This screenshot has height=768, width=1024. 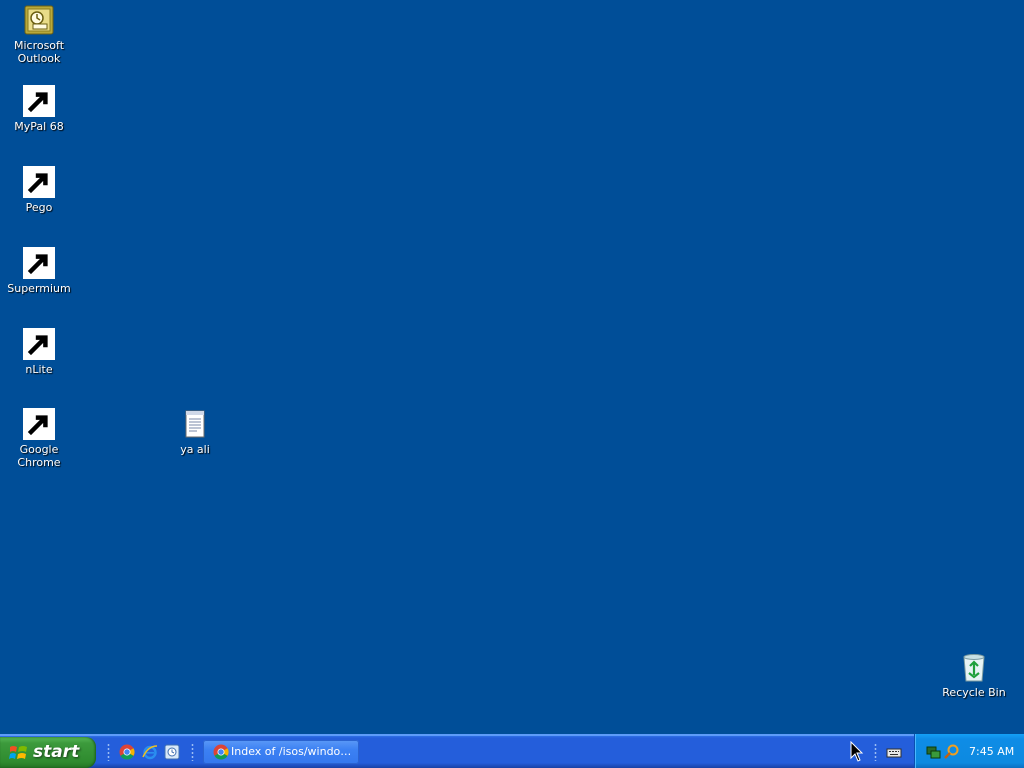 I want to click on start-label: start, so click(x=56, y=752).